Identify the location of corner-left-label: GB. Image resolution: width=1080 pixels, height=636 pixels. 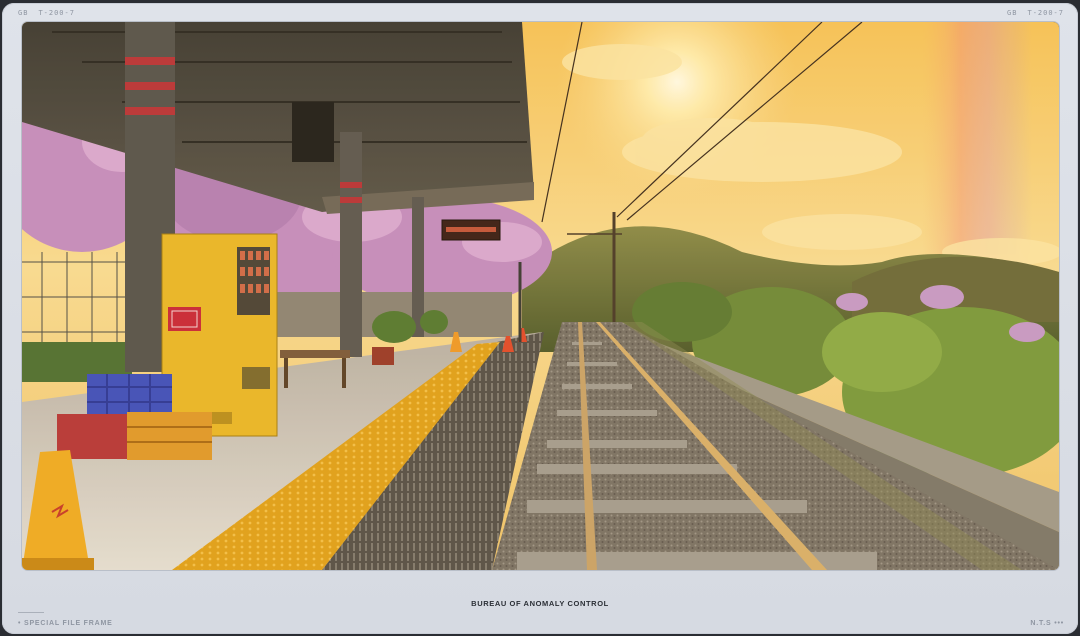
(23, 13).